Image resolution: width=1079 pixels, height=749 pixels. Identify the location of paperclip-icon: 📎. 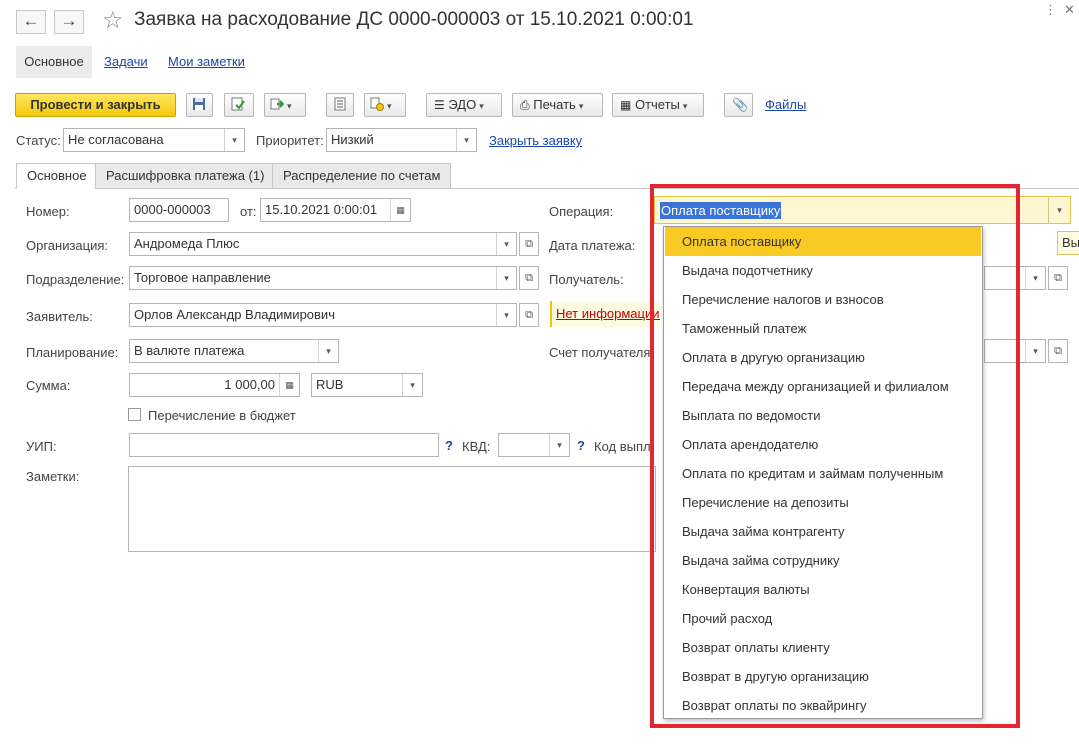
(740, 104).